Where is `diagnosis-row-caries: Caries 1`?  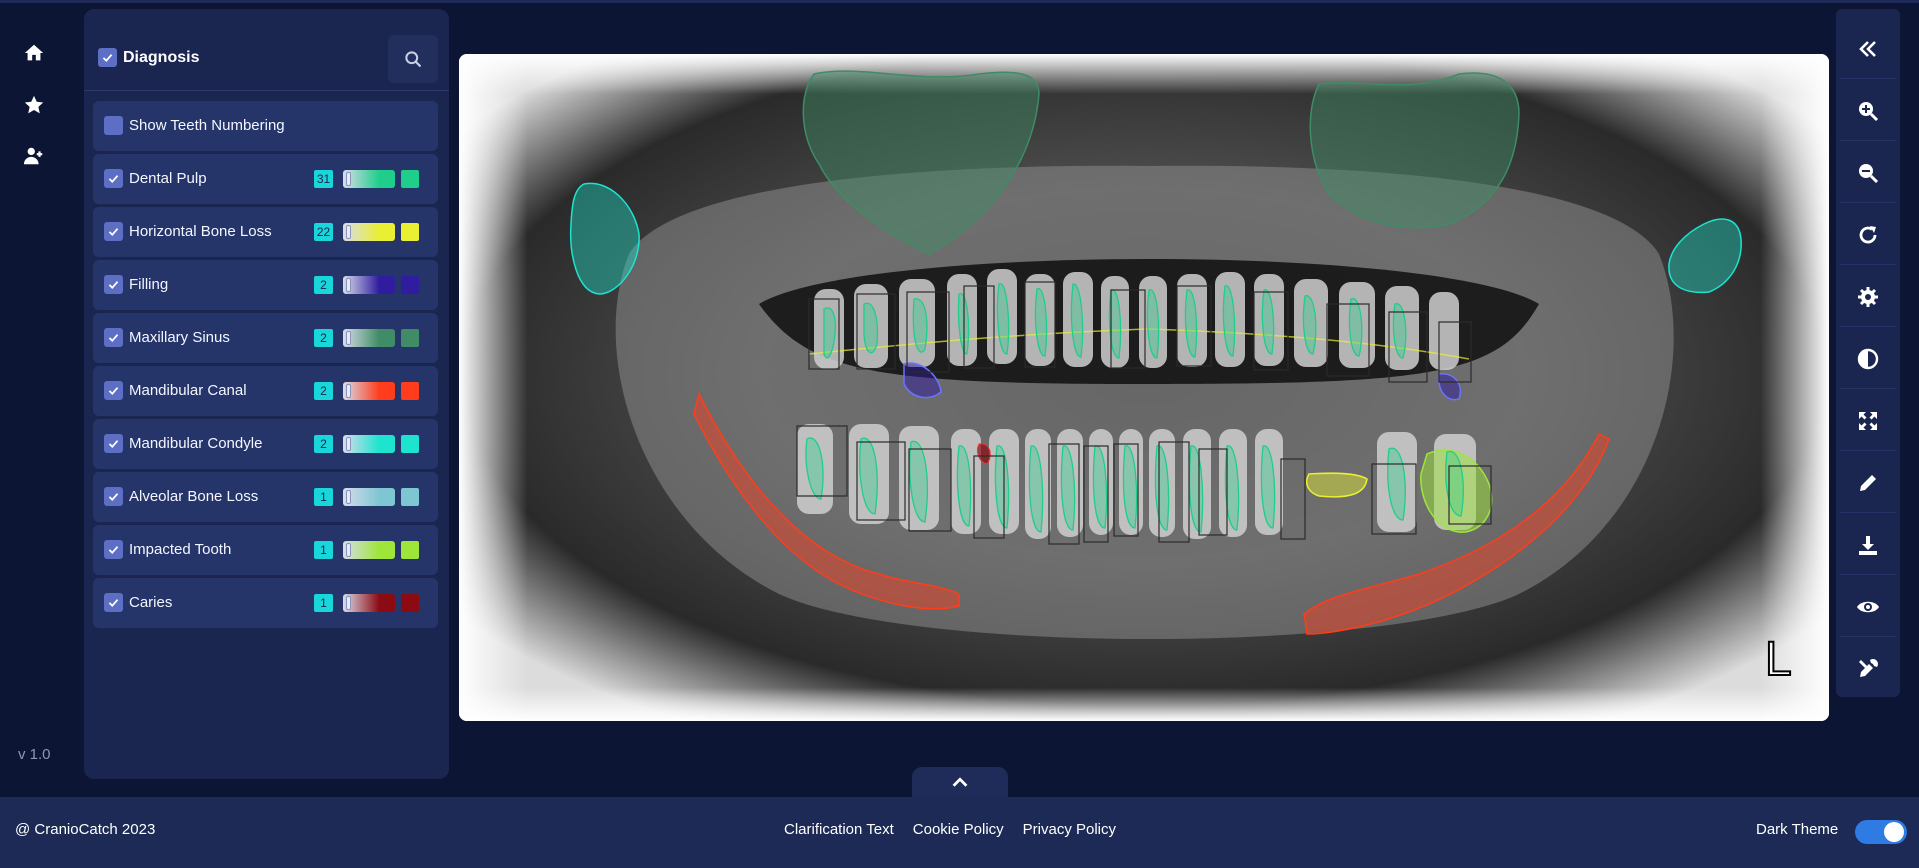
diagnosis-row-caries: Caries 1 is located at coordinates (265, 603).